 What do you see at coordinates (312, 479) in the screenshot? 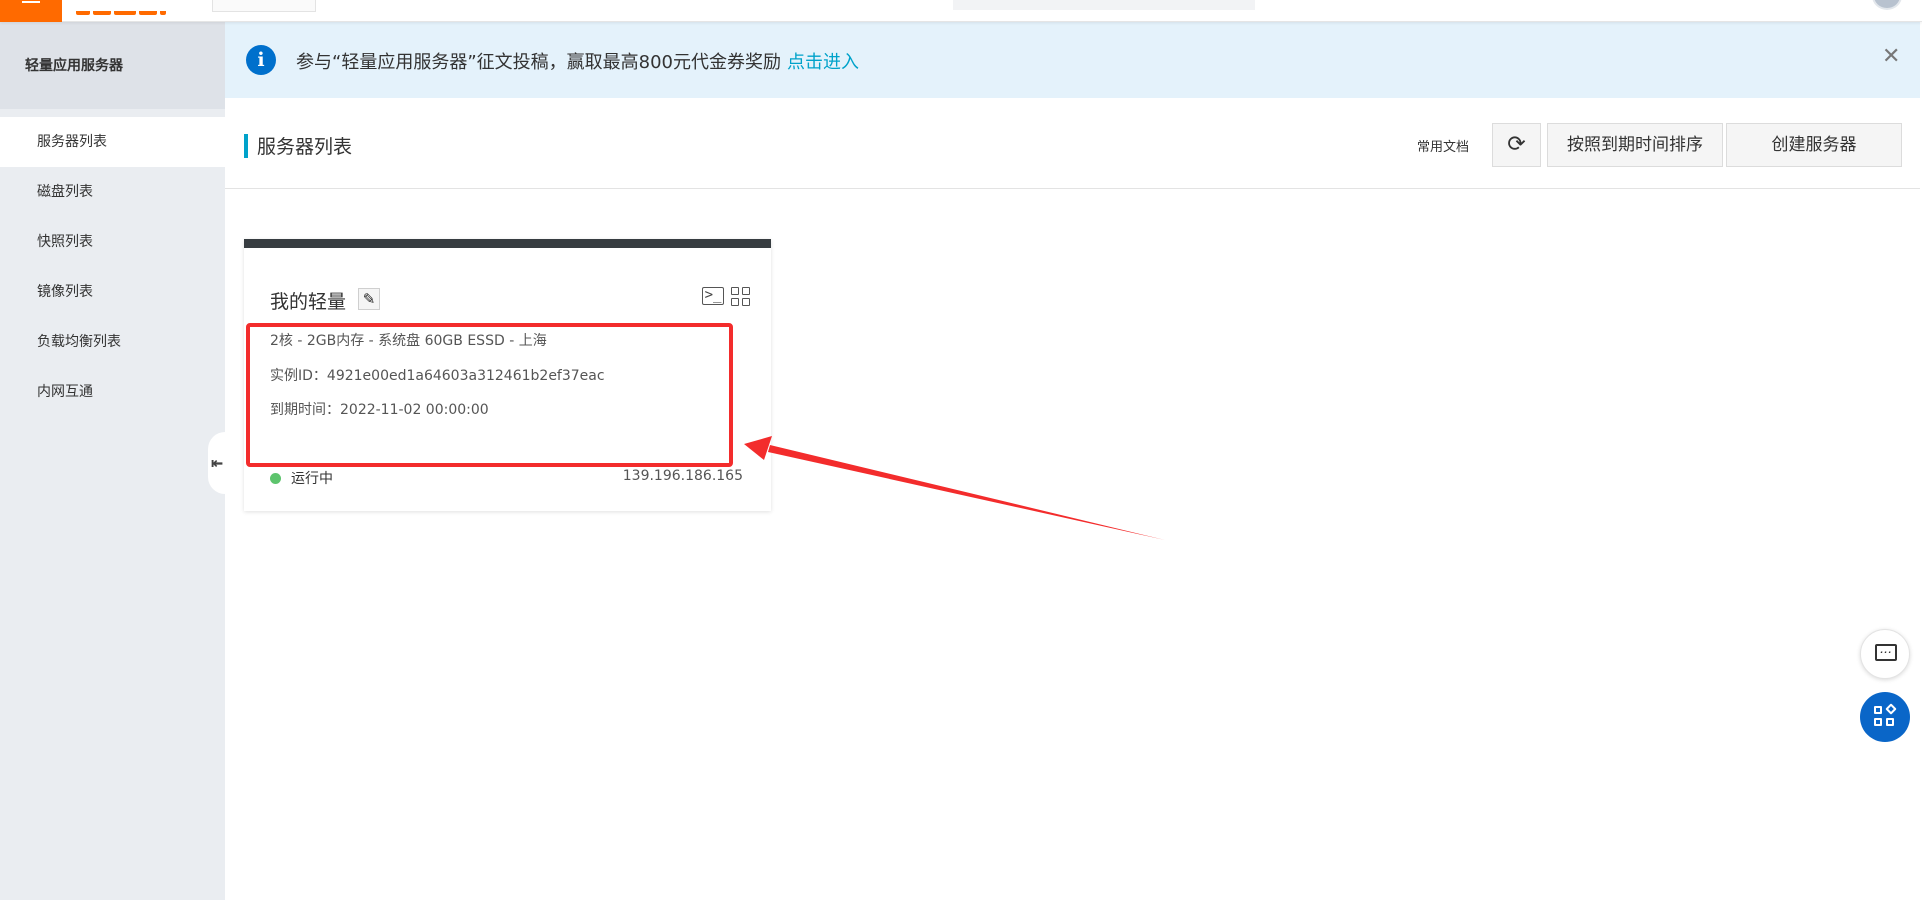
I see `status-text: 运行中` at bounding box center [312, 479].